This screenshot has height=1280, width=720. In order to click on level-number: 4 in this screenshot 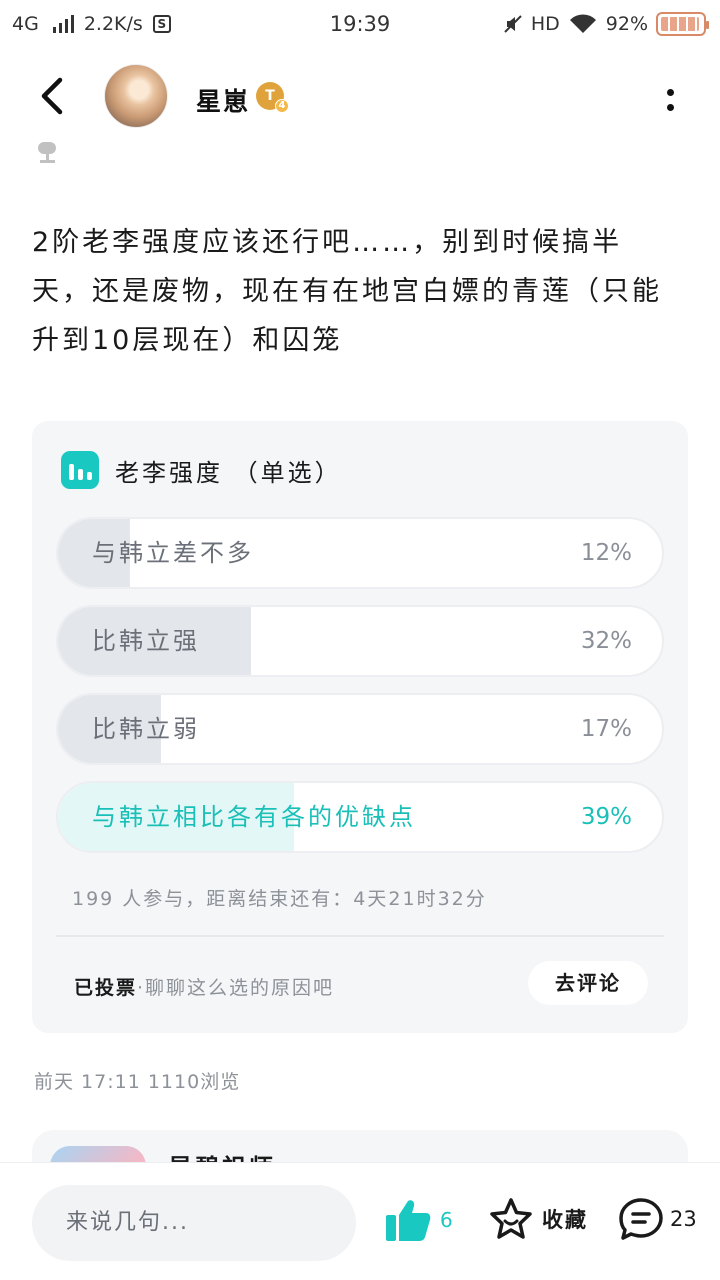, I will do `click(282, 106)`.